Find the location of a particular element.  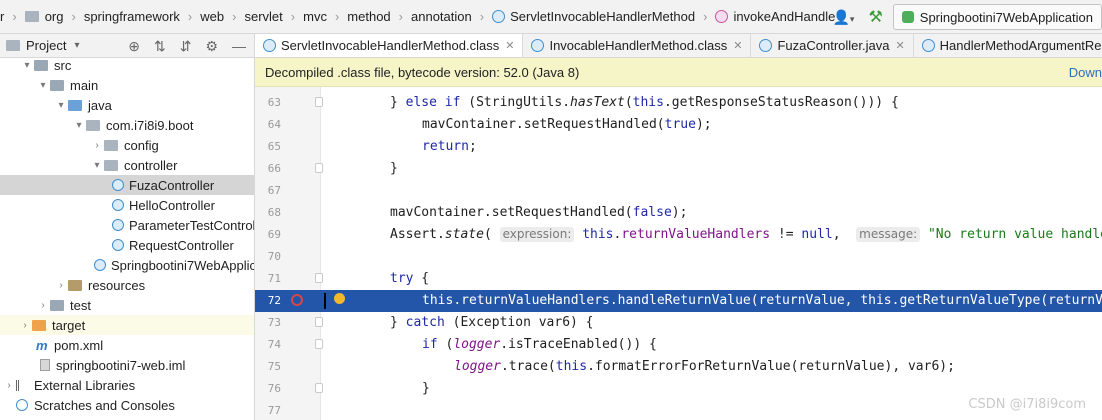

tree-item-application: Springbootini7WebApplication is located at coordinates (127, 265).